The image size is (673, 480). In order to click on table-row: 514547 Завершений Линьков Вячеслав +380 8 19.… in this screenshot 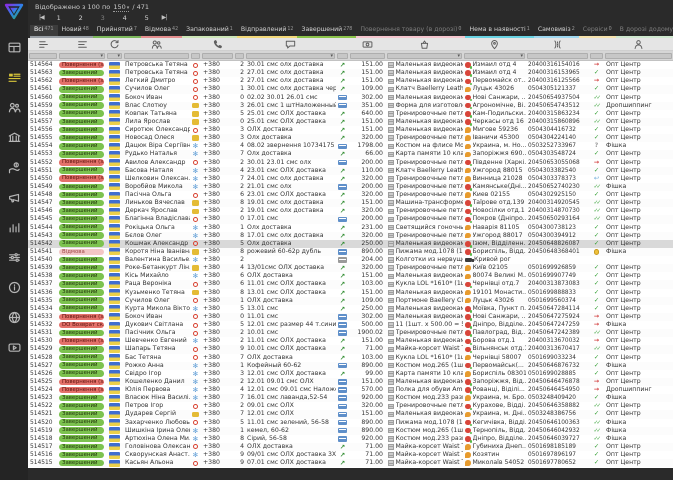, I will do `click(350, 203)`.